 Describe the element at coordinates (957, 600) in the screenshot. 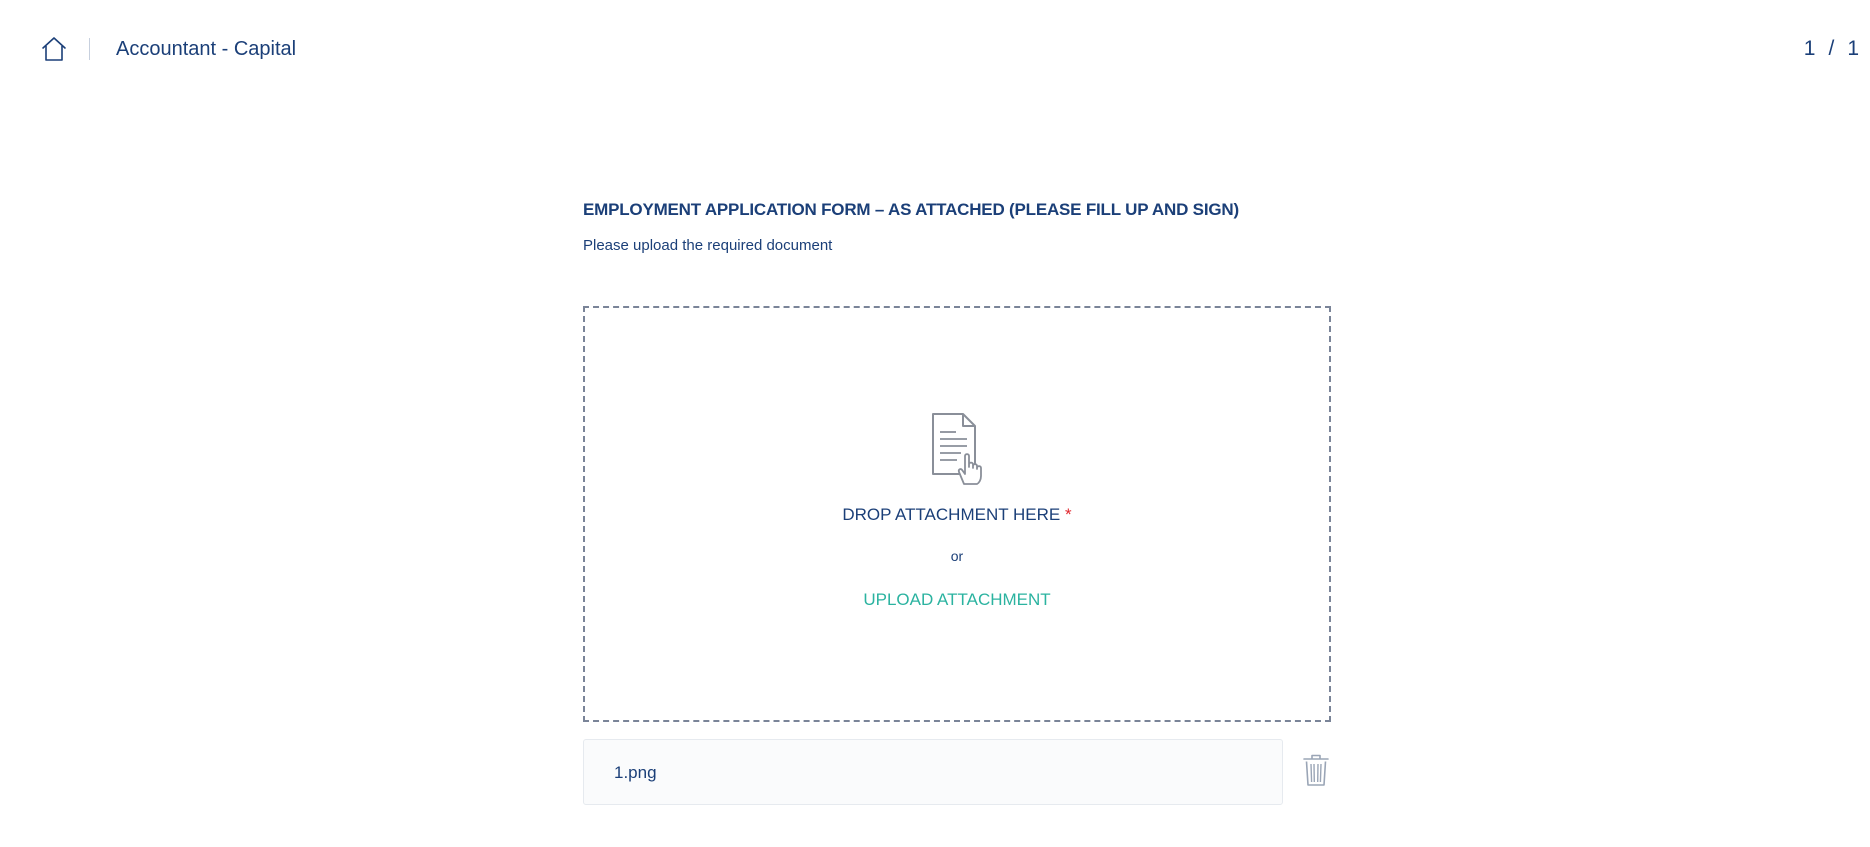

I see `upload-attachment-button: UPLOAD ATTACHMENT` at that location.